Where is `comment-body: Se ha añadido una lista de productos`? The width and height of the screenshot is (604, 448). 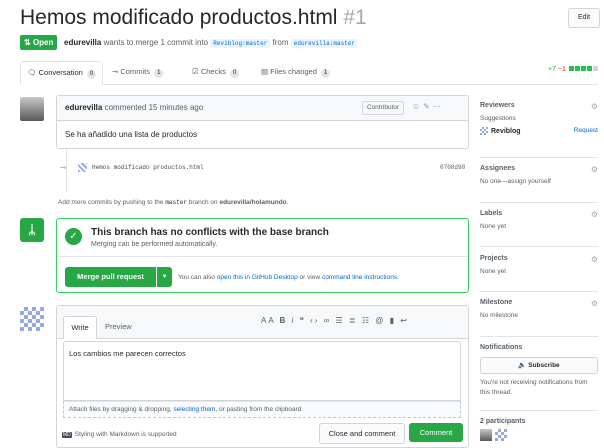
comment-body: Se ha añadido una lista de productos is located at coordinates (131, 134).